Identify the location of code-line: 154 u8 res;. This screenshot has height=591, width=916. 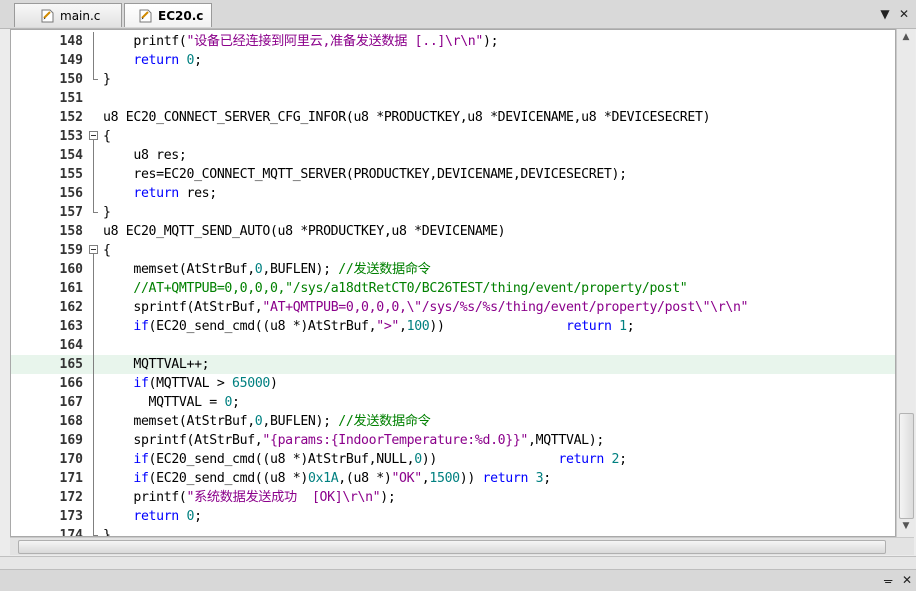
(453, 155).